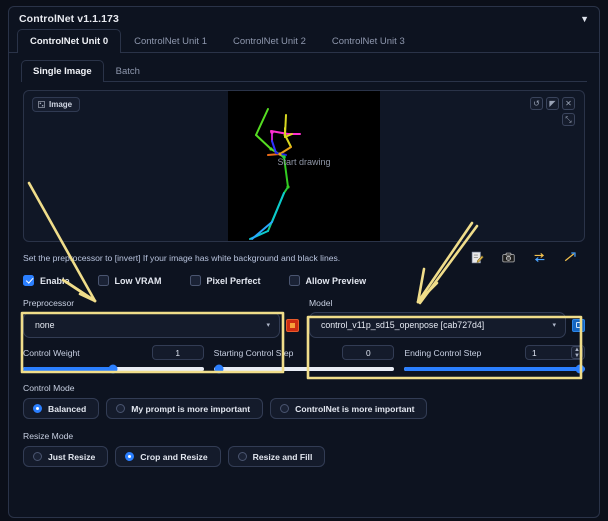 The image size is (608, 521). Describe the element at coordinates (304, 369) in the screenshot. I see `starting-control-step-track` at that location.